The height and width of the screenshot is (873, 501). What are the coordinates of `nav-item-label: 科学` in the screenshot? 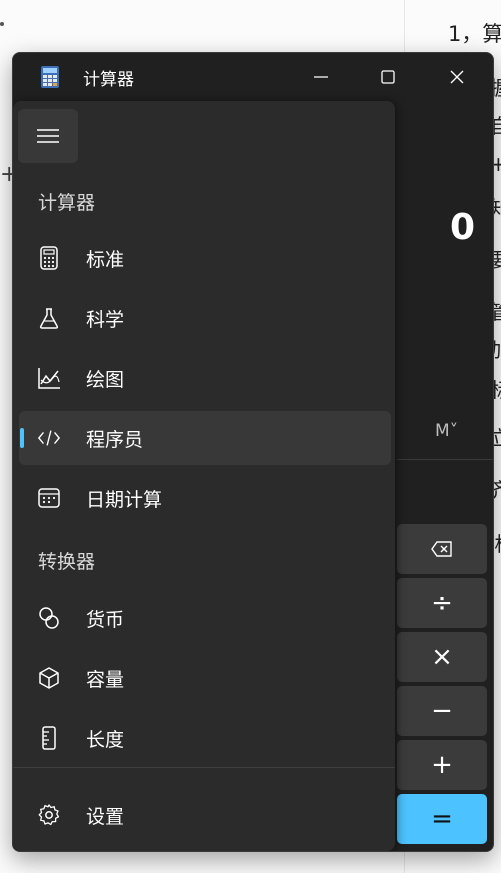 It's located at (105, 320).